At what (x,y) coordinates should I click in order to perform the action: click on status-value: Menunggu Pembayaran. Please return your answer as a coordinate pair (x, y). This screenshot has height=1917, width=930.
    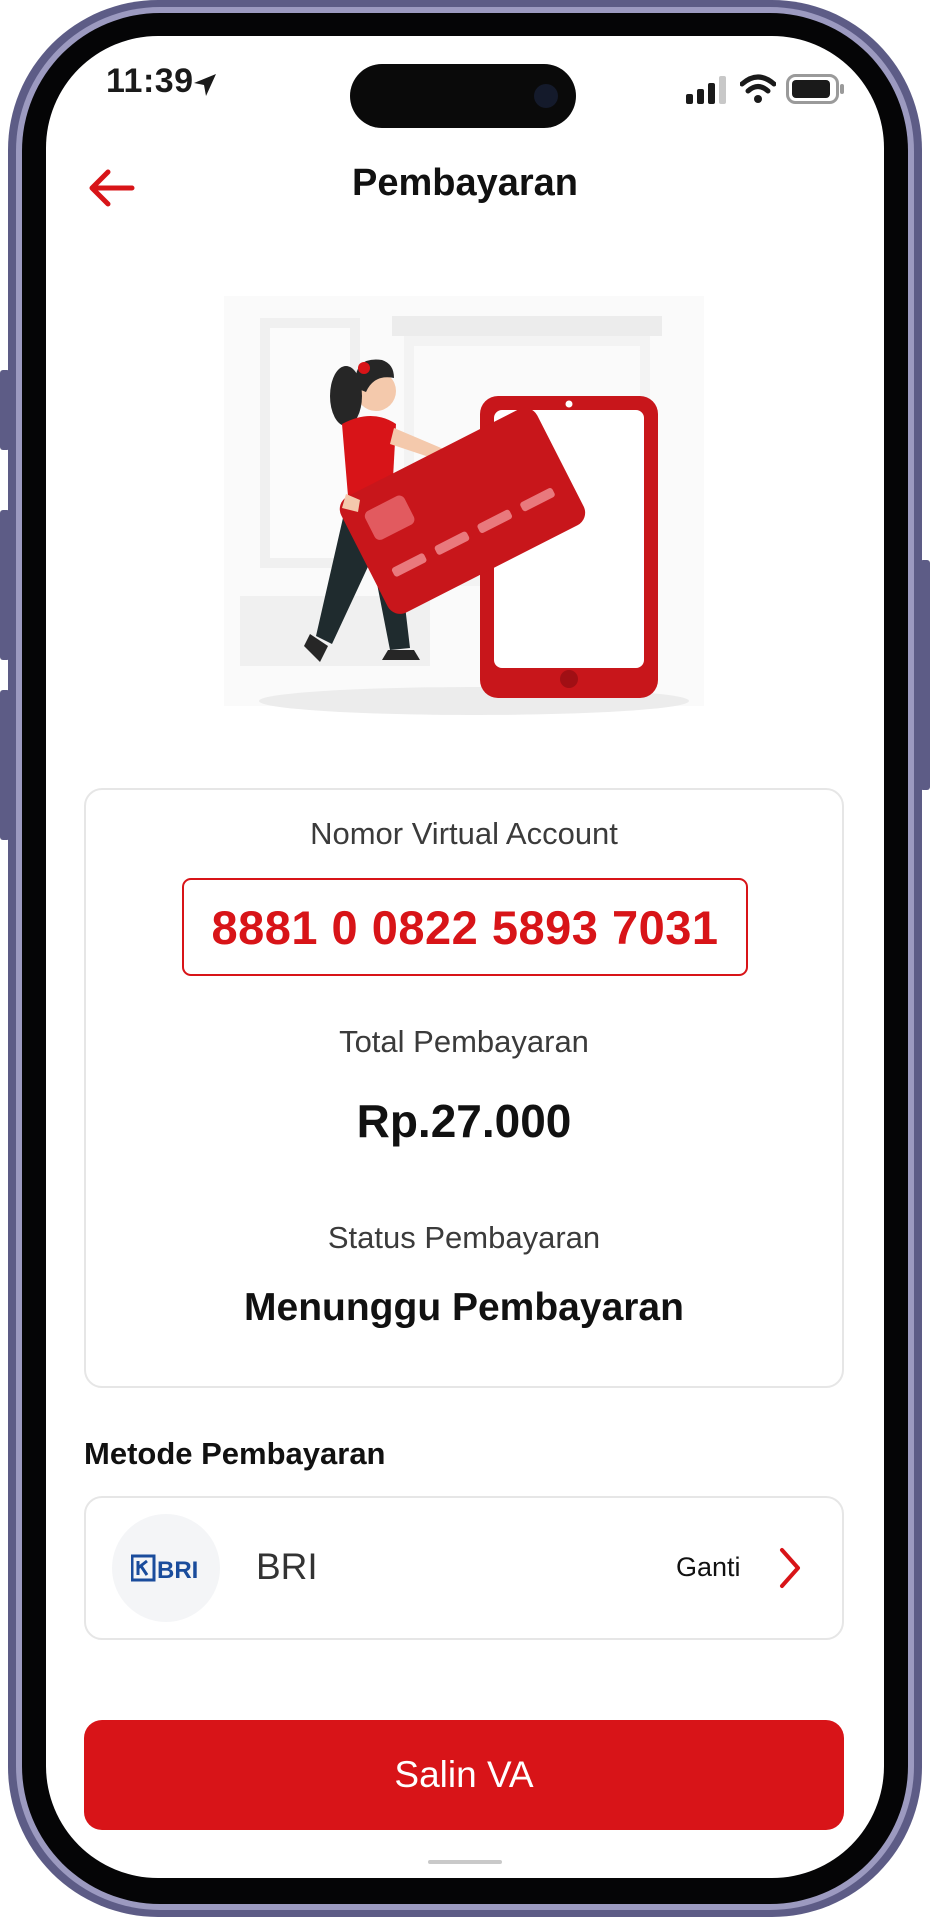
    Looking at the image, I should click on (464, 1307).